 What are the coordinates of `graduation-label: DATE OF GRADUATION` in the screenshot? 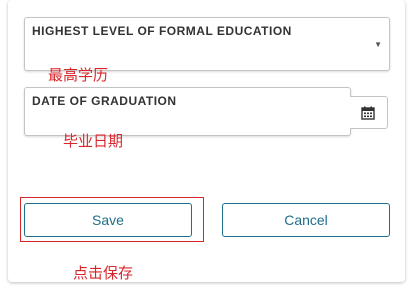 It's located at (104, 101).